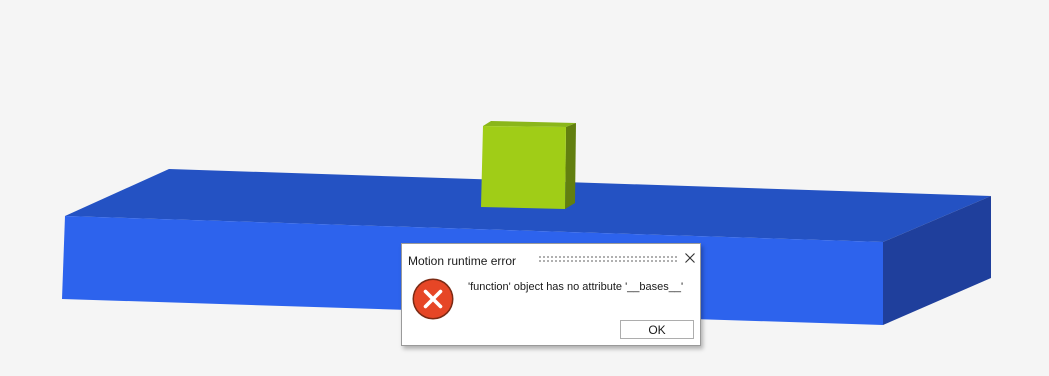  Describe the element at coordinates (608, 259) in the screenshot. I see `drag-handle` at that location.